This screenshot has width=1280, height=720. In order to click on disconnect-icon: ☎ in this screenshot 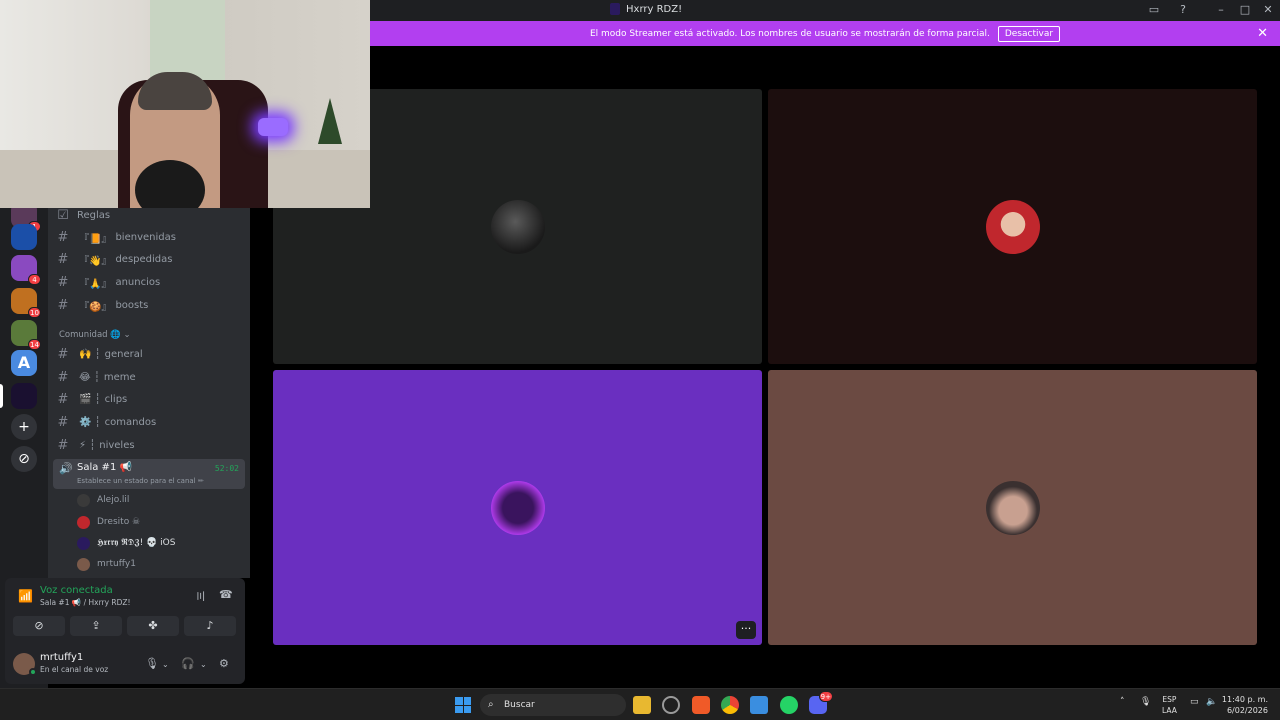, I will do `click(226, 594)`.